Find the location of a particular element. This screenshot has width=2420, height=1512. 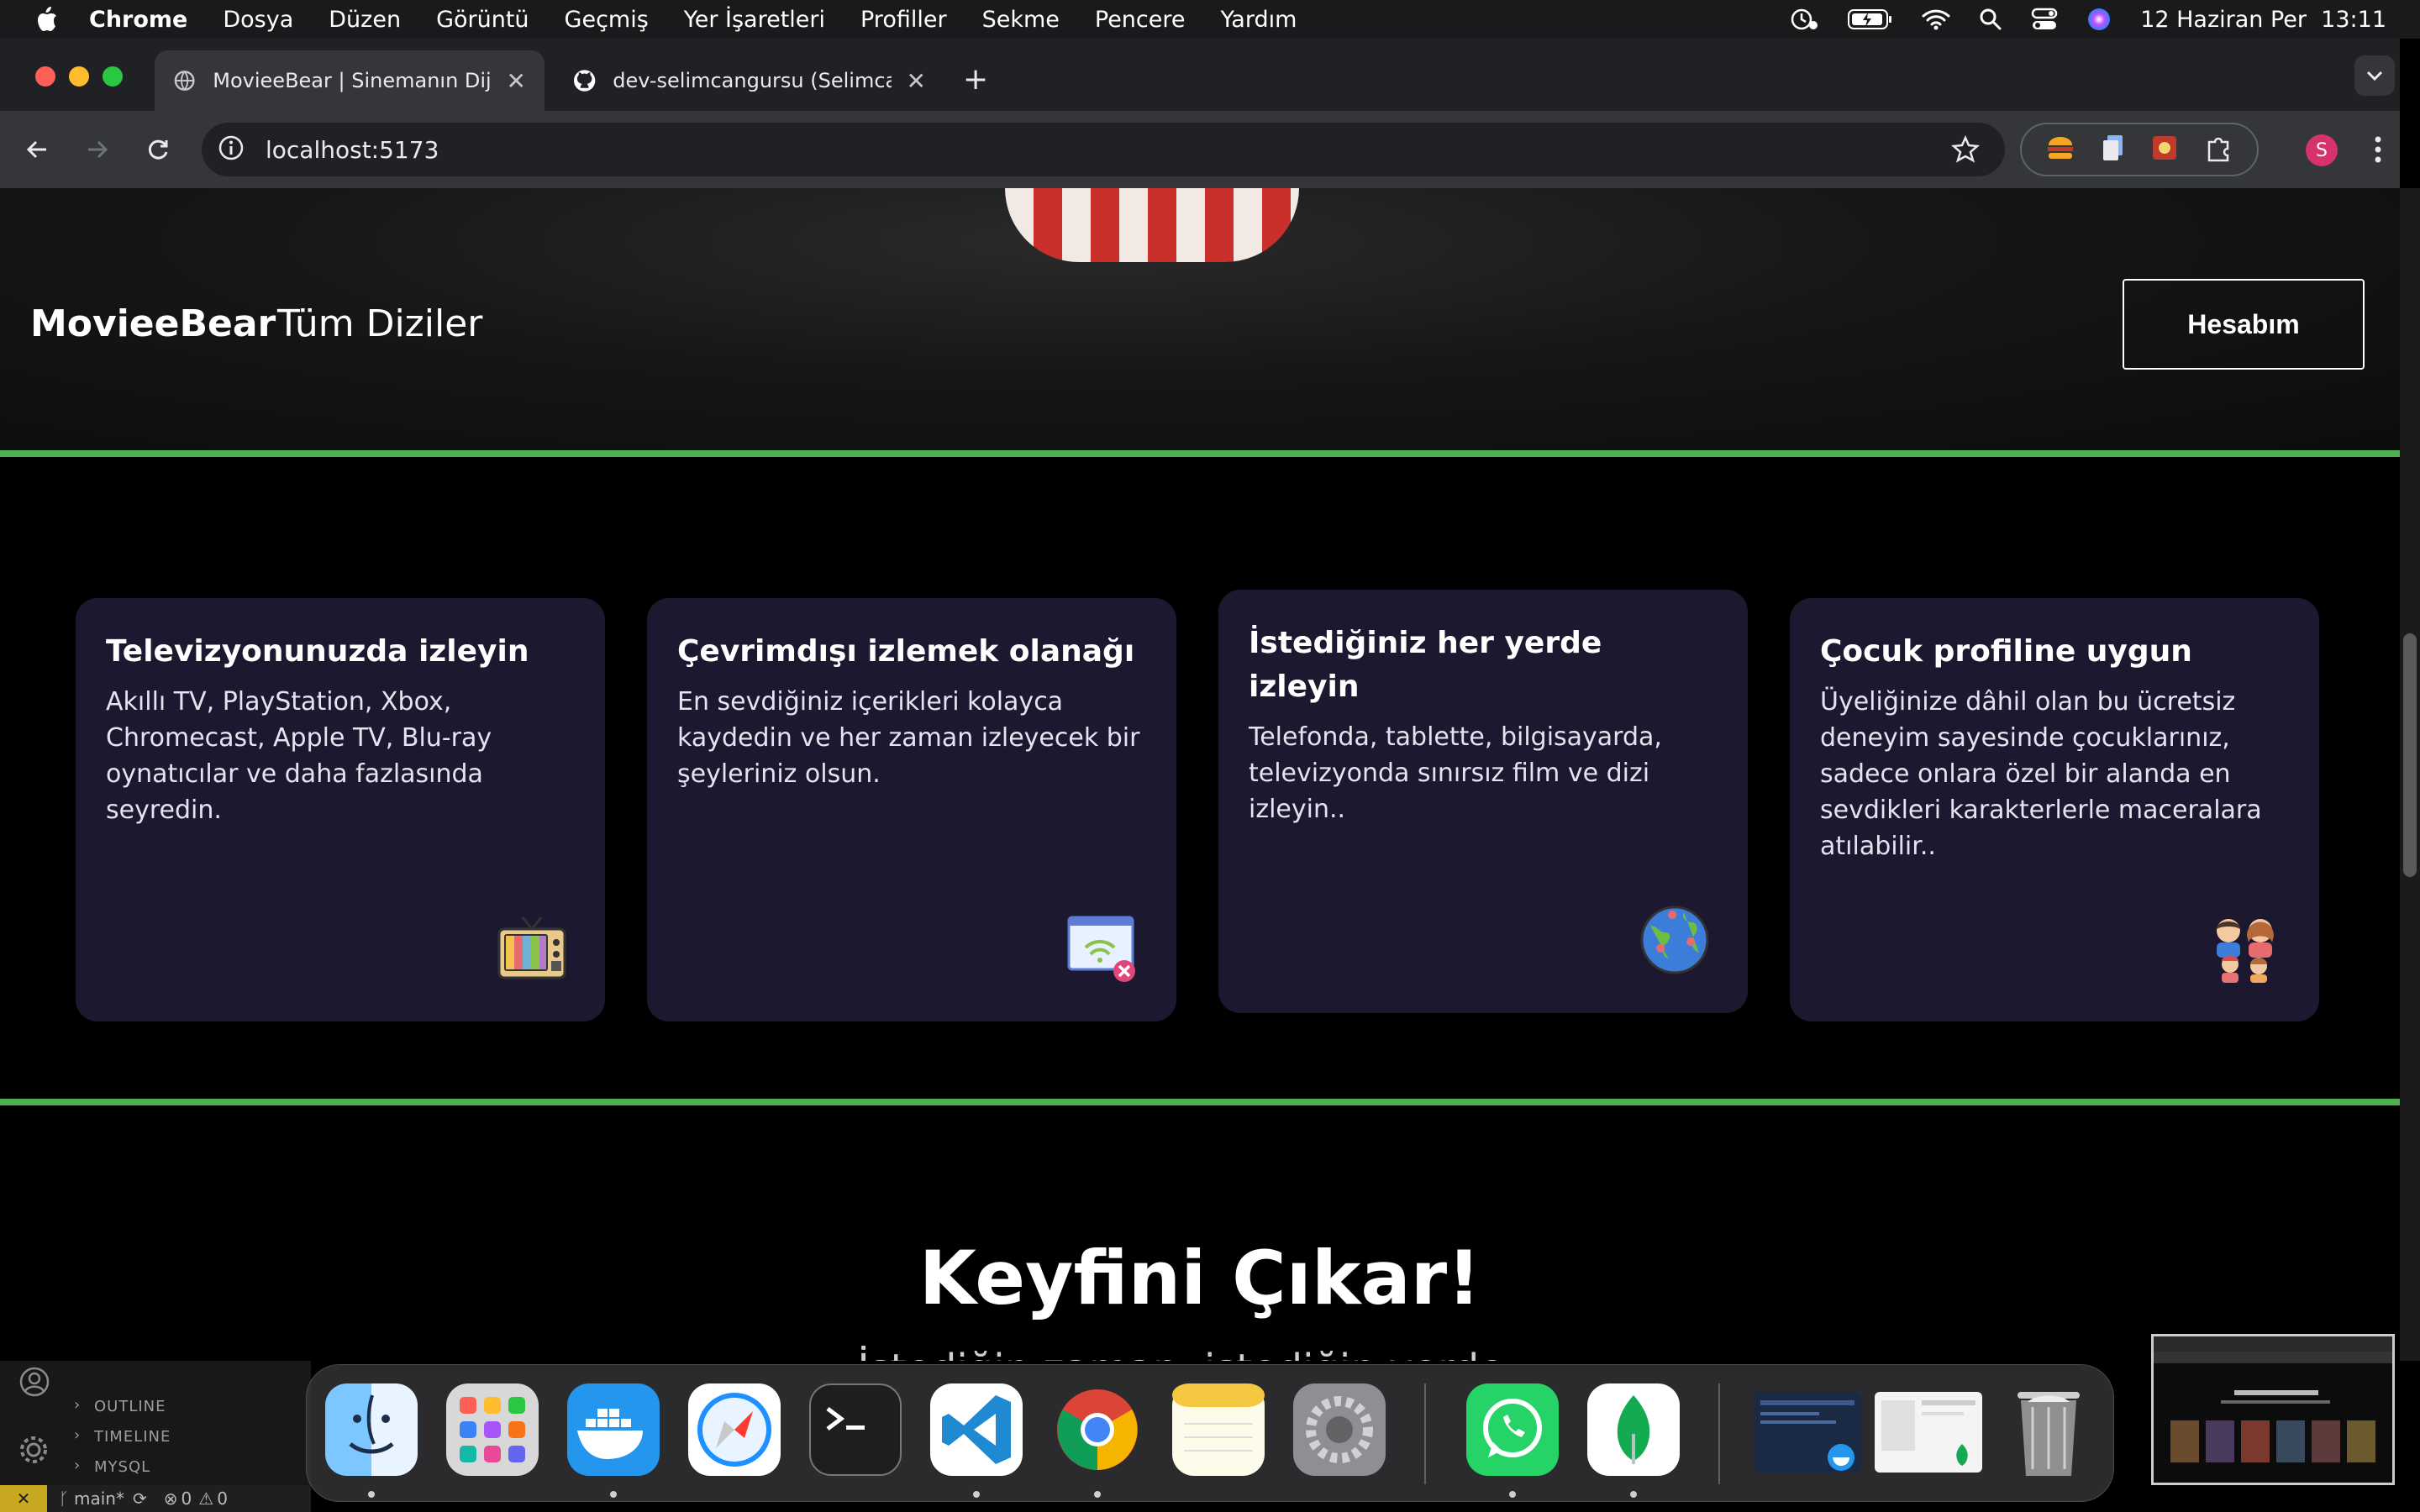

apple-menu-icon is located at coordinates (46, 19).